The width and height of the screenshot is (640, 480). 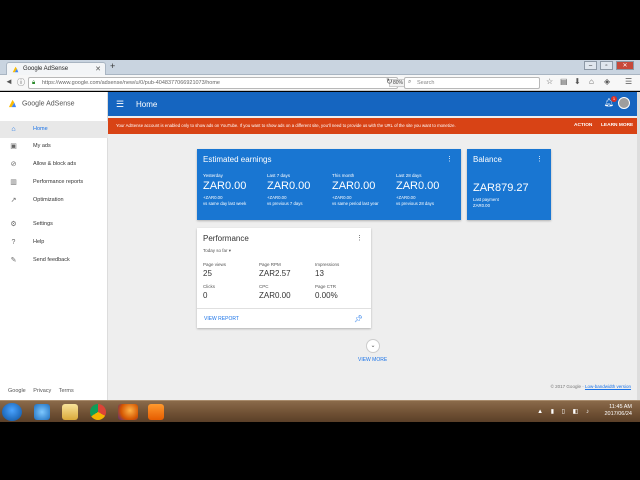 What do you see at coordinates (577, 81) in the screenshot?
I see `download-icon: ⬇` at bounding box center [577, 81].